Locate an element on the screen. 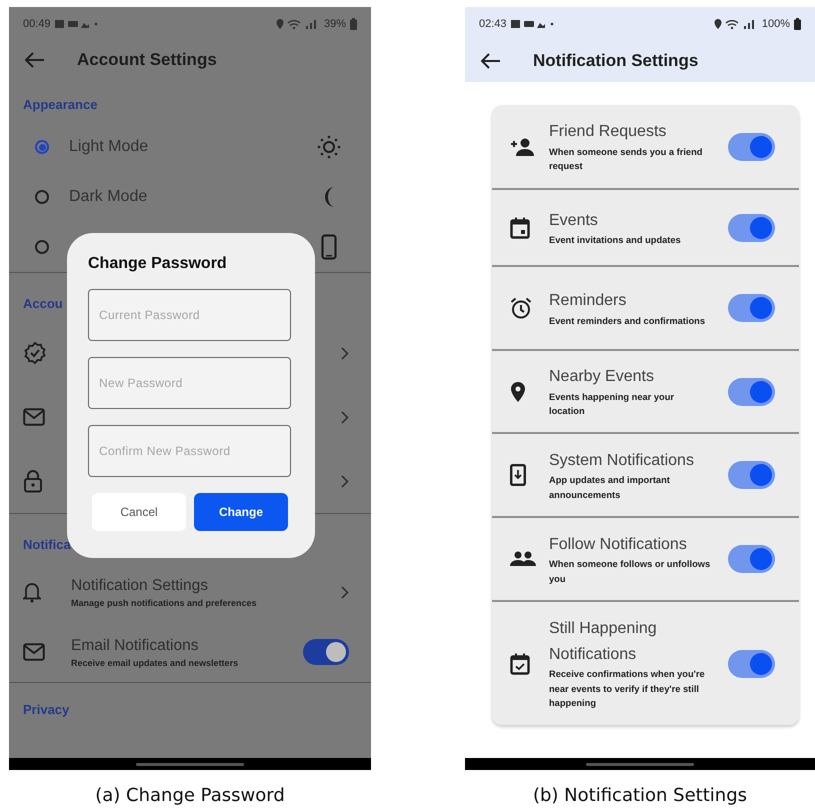 The image size is (815, 812). cancel-button: Cancel is located at coordinates (139, 512).